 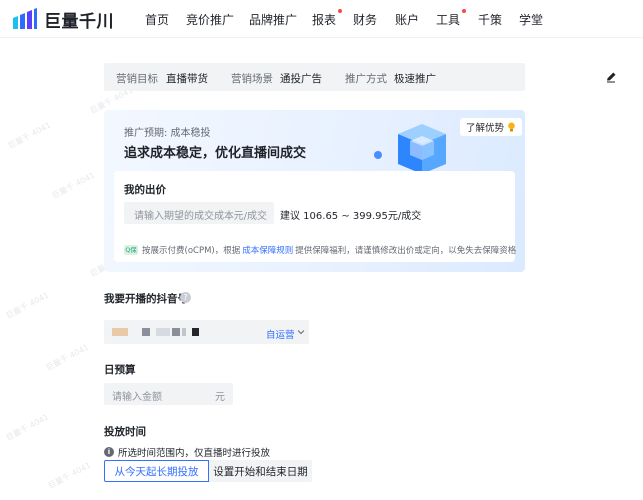 What do you see at coordinates (131, 250) in the screenshot?
I see `guarantee-badge-icon: Q保` at bounding box center [131, 250].